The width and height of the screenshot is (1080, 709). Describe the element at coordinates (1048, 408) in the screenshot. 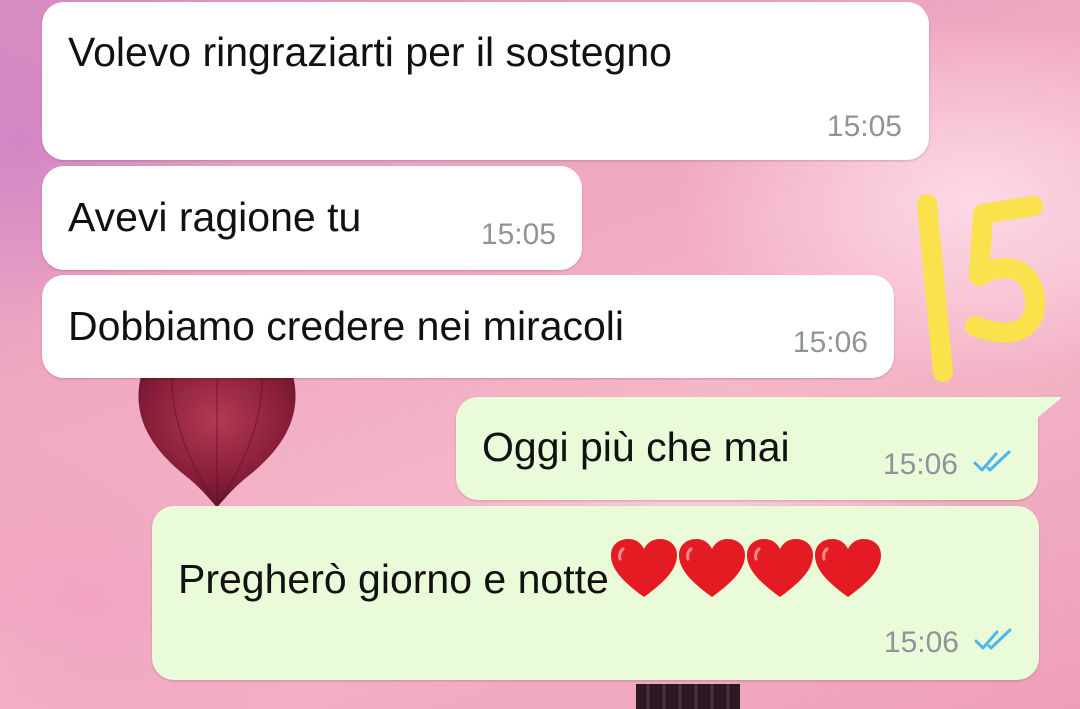

I see `bubble-tail` at that location.